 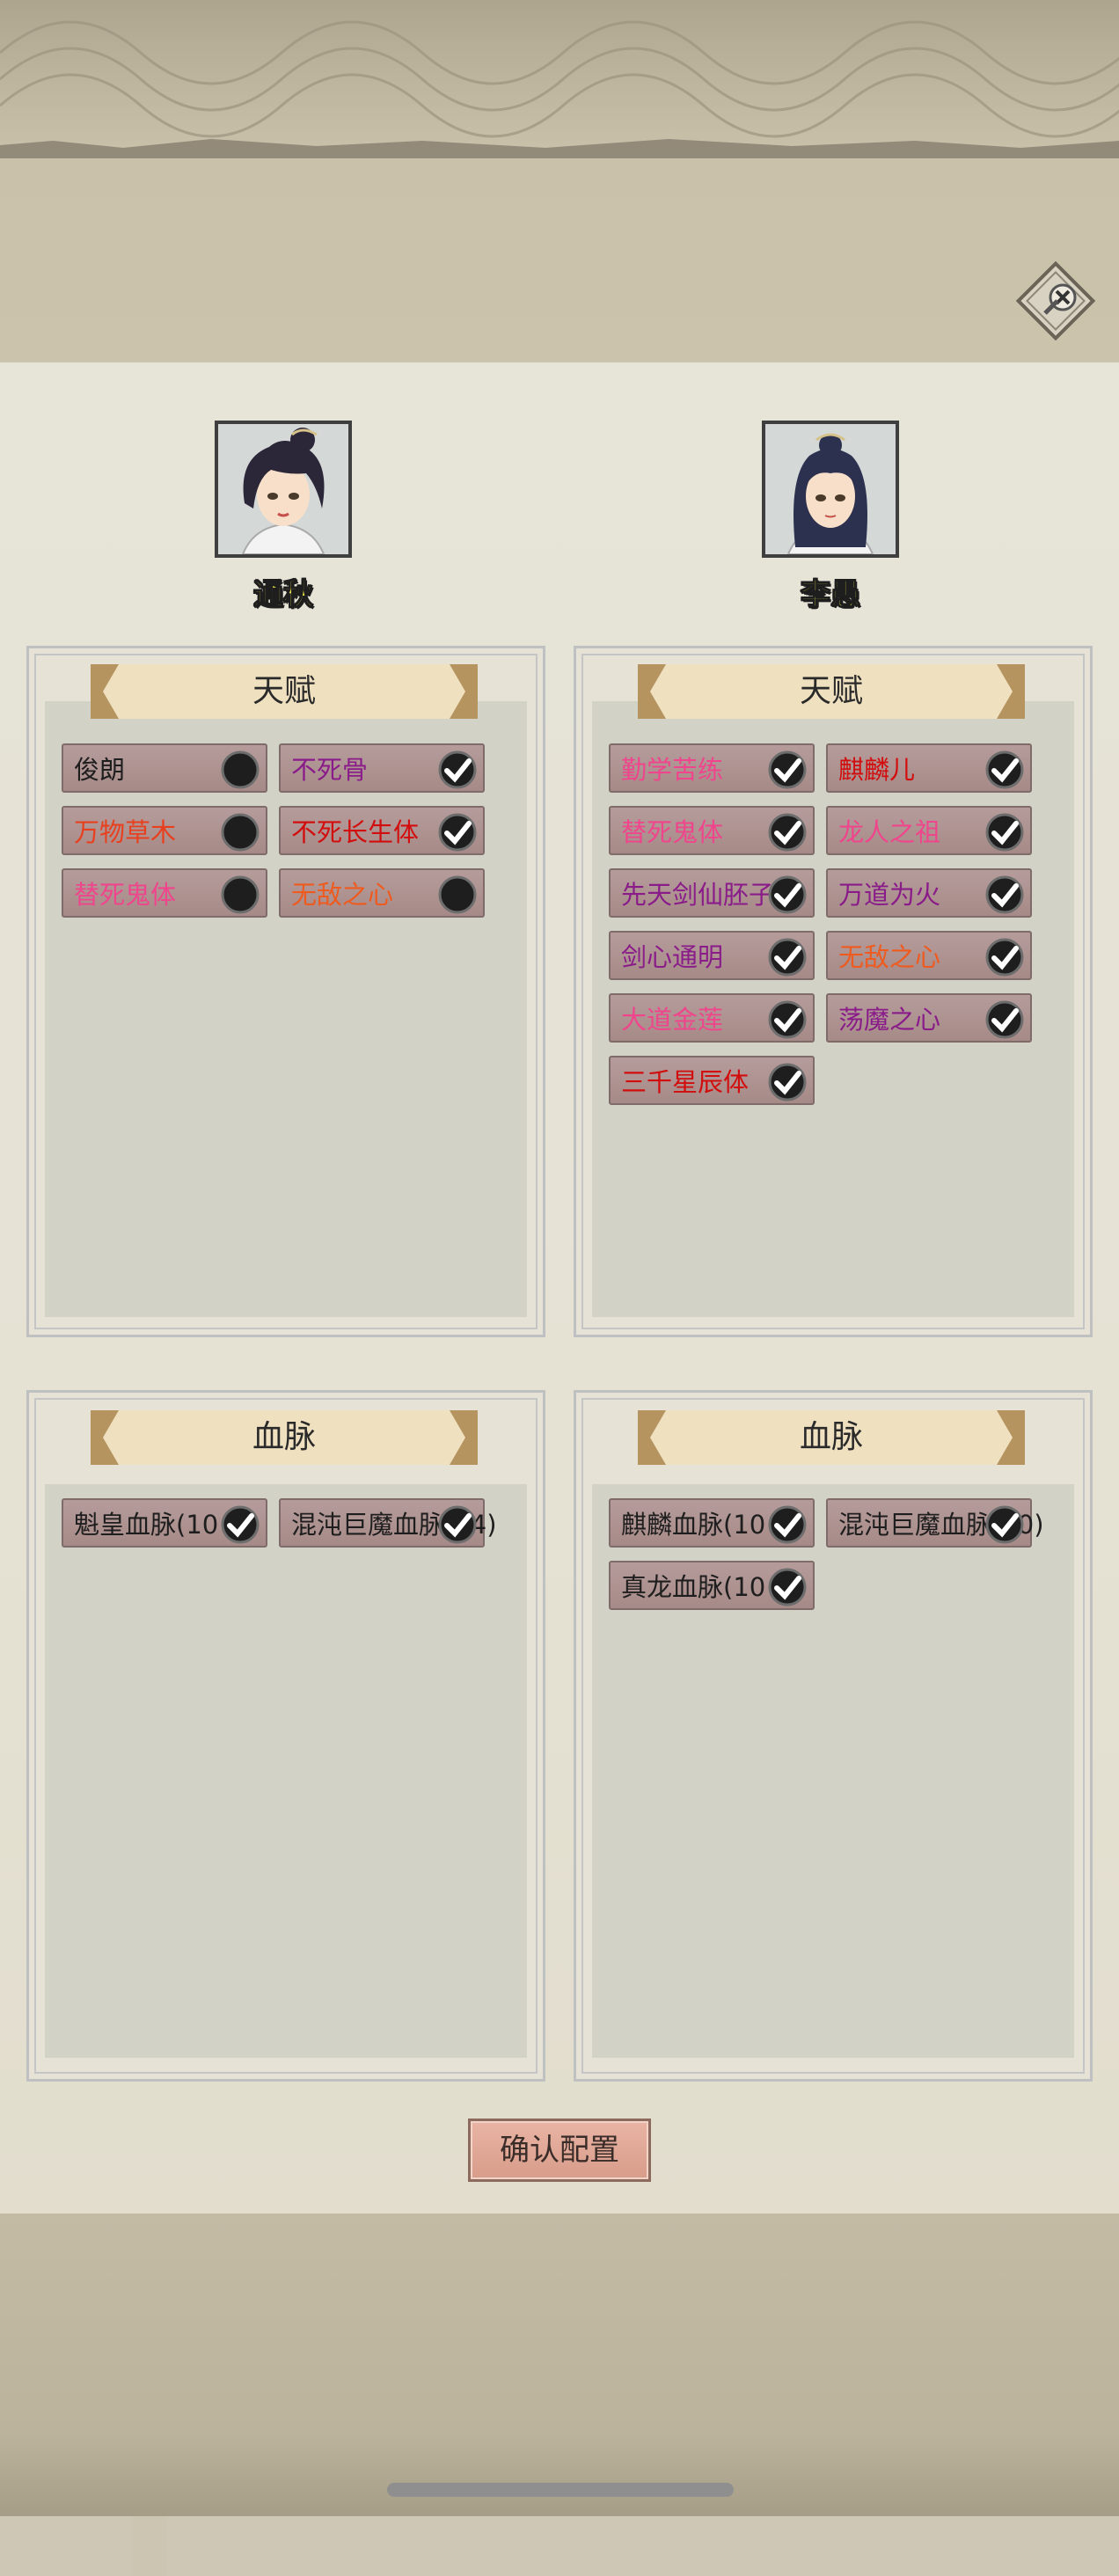 I want to click on tag-item: 三千星辰体, so click(x=712, y=1080).